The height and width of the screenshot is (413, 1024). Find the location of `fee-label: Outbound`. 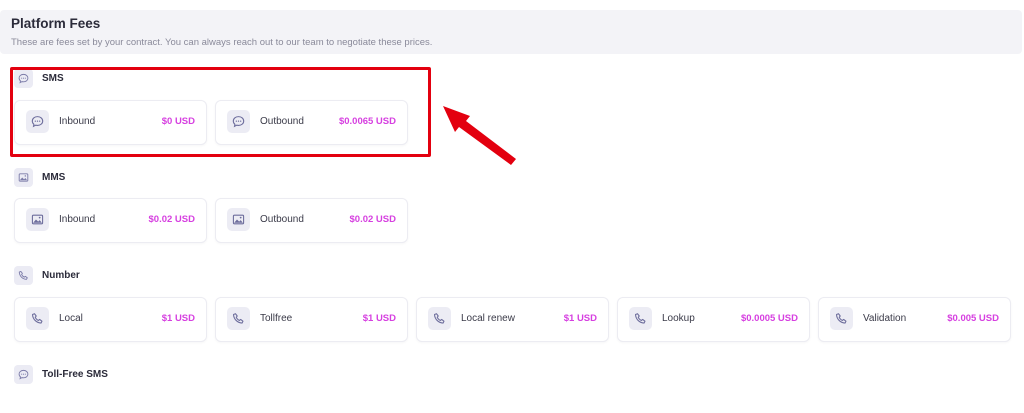

fee-label: Outbound is located at coordinates (282, 219).